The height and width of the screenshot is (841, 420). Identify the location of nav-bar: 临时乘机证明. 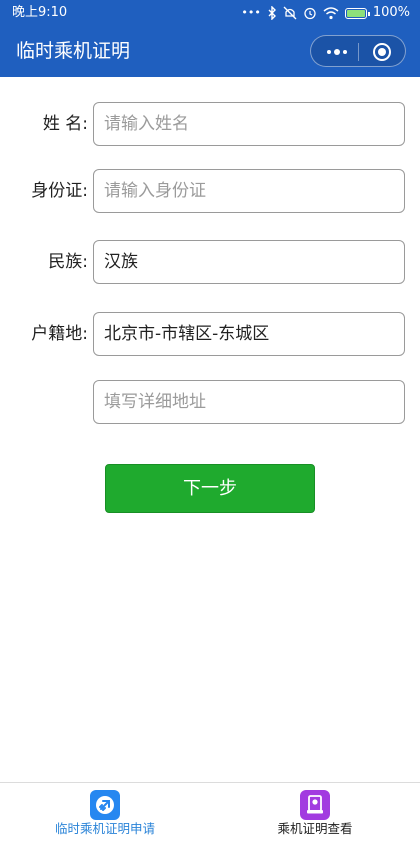
(210, 51).